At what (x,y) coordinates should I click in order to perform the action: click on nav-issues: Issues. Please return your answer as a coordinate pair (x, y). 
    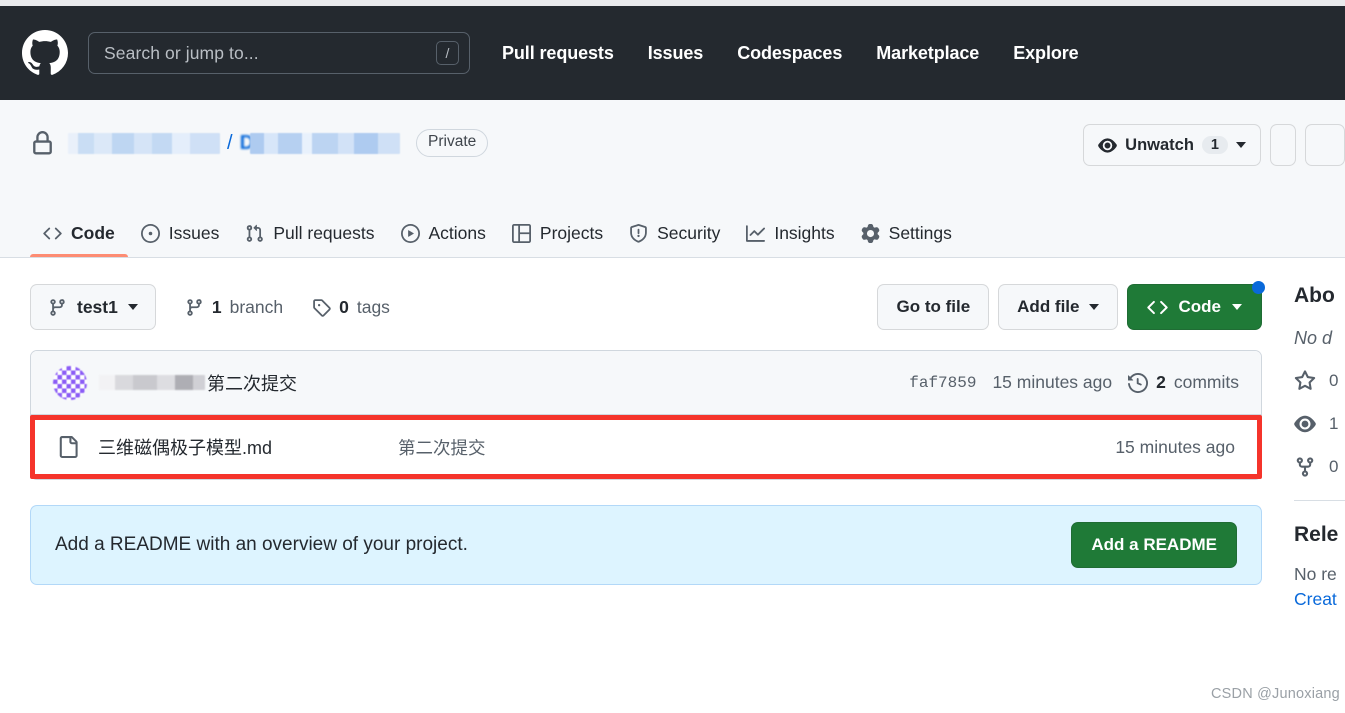
    Looking at the image, I should click on (676, 53).